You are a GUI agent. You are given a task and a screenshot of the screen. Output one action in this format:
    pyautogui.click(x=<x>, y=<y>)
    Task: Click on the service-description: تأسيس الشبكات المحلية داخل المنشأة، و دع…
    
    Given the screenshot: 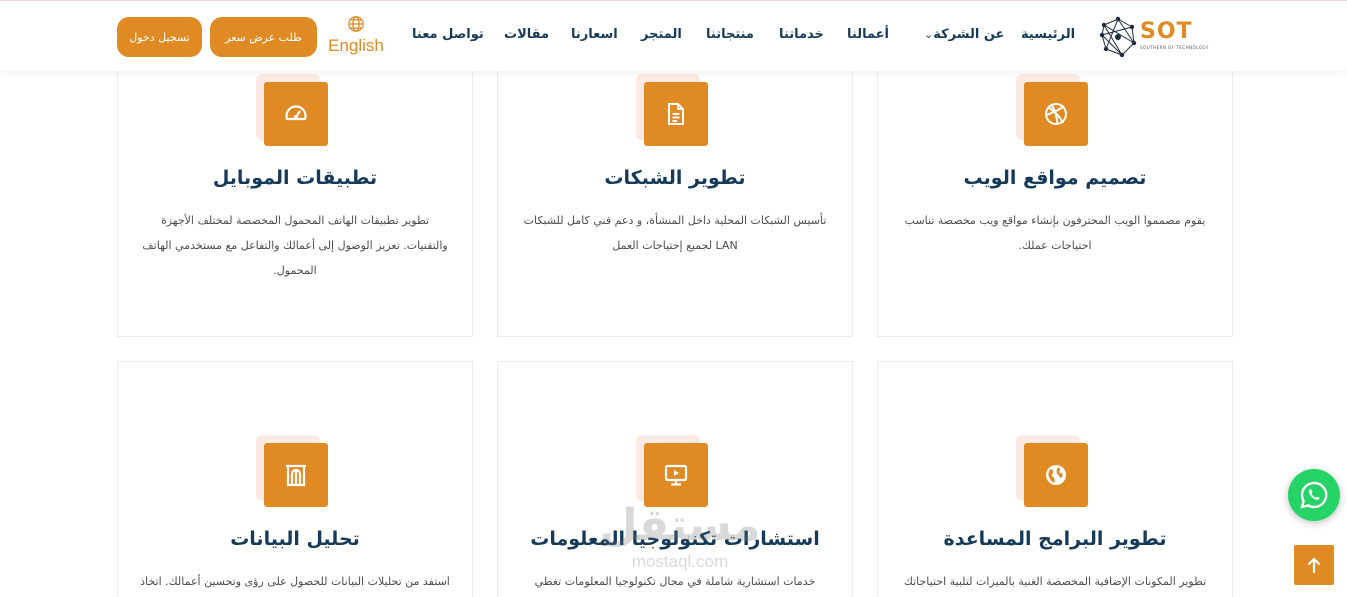 What is the action you would take?
    pyautogui.click(x=675, y=233)
    